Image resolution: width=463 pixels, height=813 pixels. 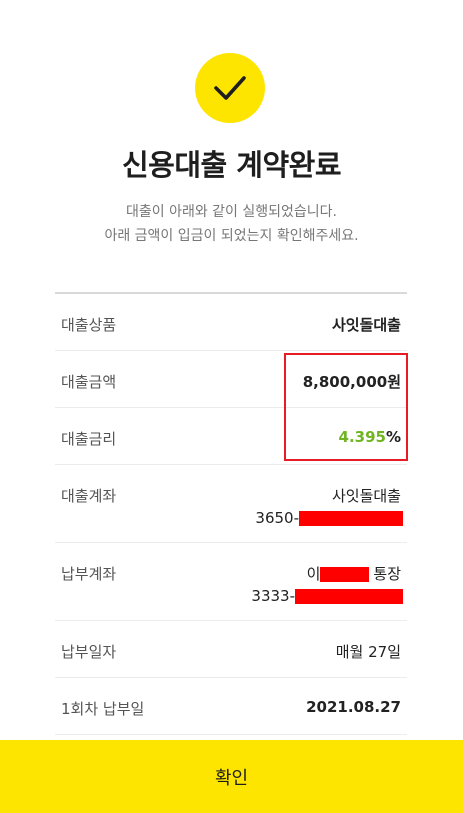 I want to click on interest-rate-label: 대출금리, so click(x=89, y=439).